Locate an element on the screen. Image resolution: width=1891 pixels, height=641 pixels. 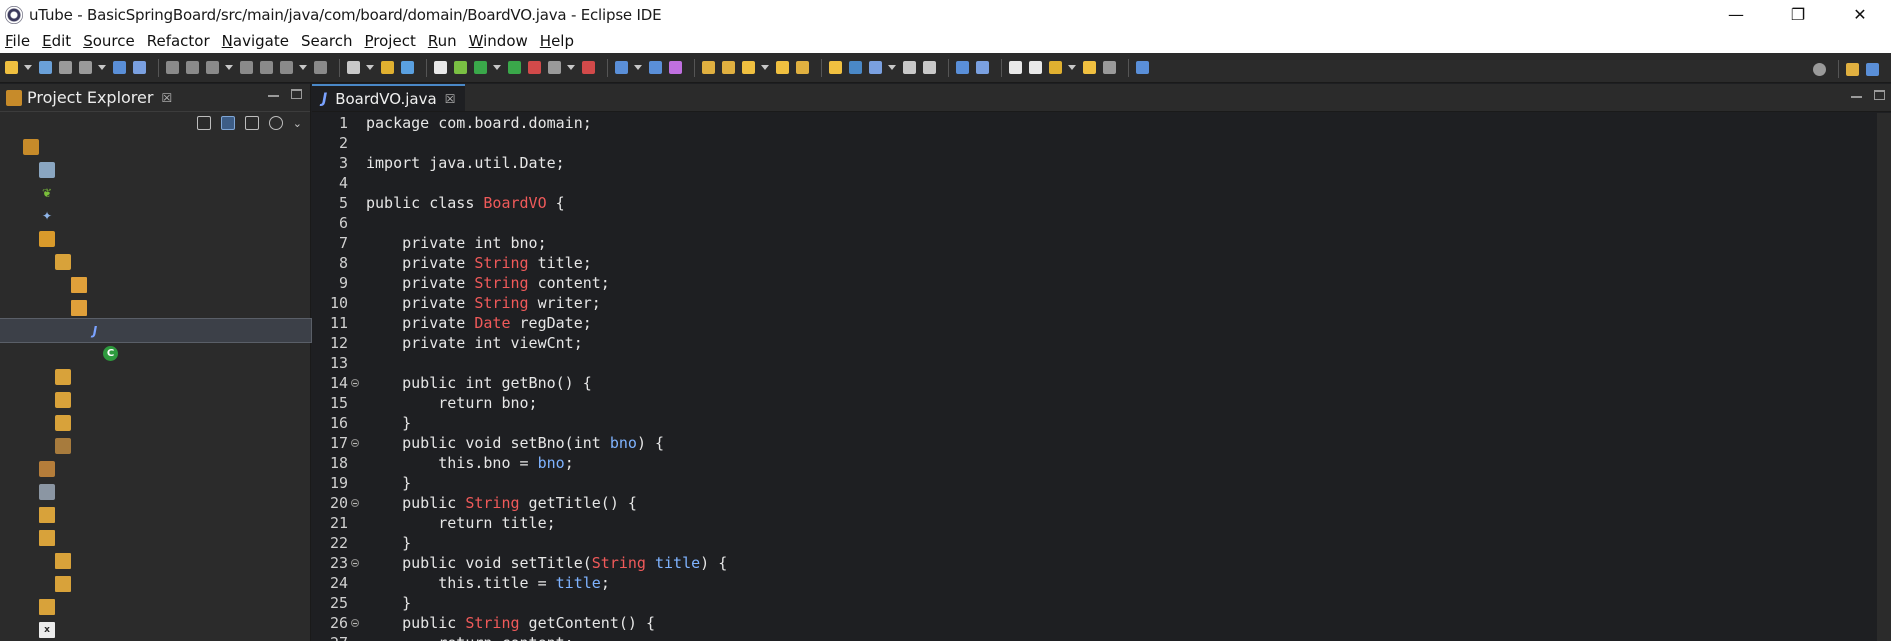
code-line: 6 is located at coordinates (1101, 223).